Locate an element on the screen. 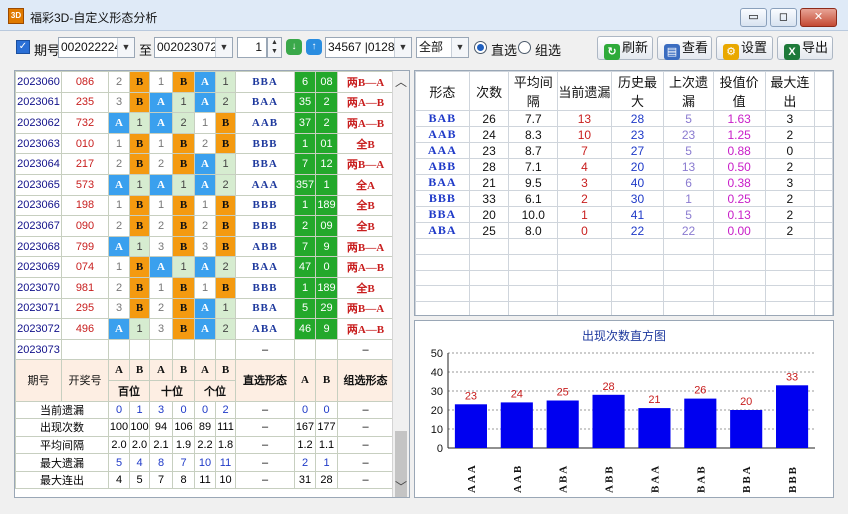  vertical-scrollbar: ︿ ﹀ is located at coordinates (400, 284).